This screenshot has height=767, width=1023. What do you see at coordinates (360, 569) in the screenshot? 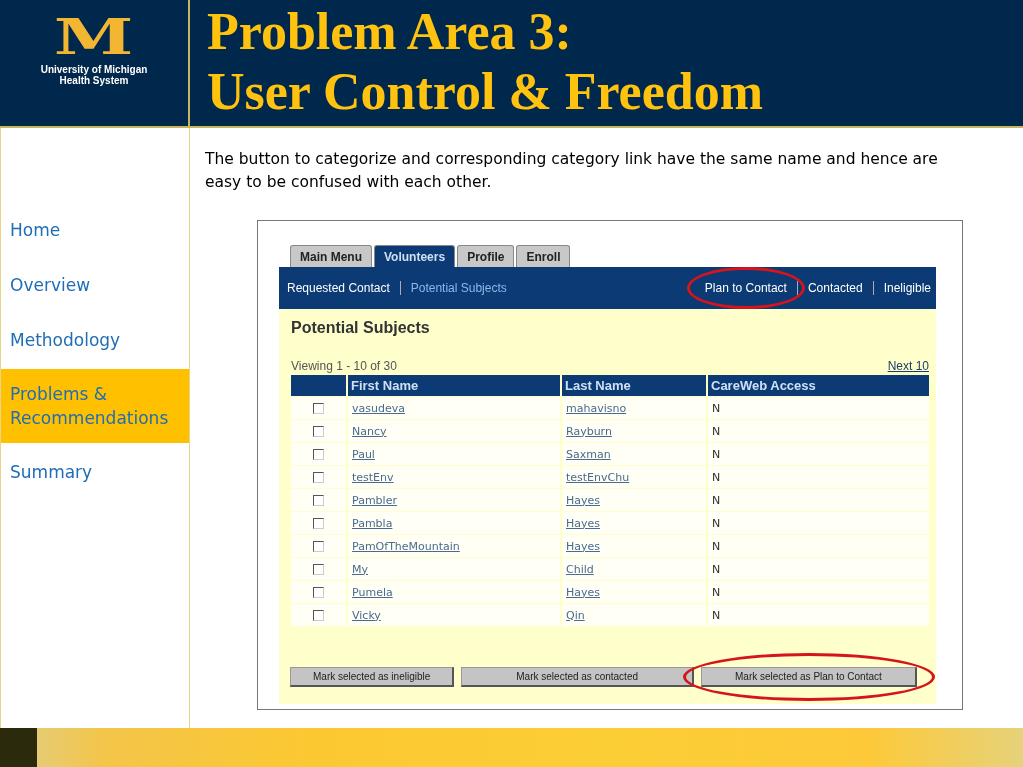
I see `first-name-link: My` at bounding box center [360, 569].